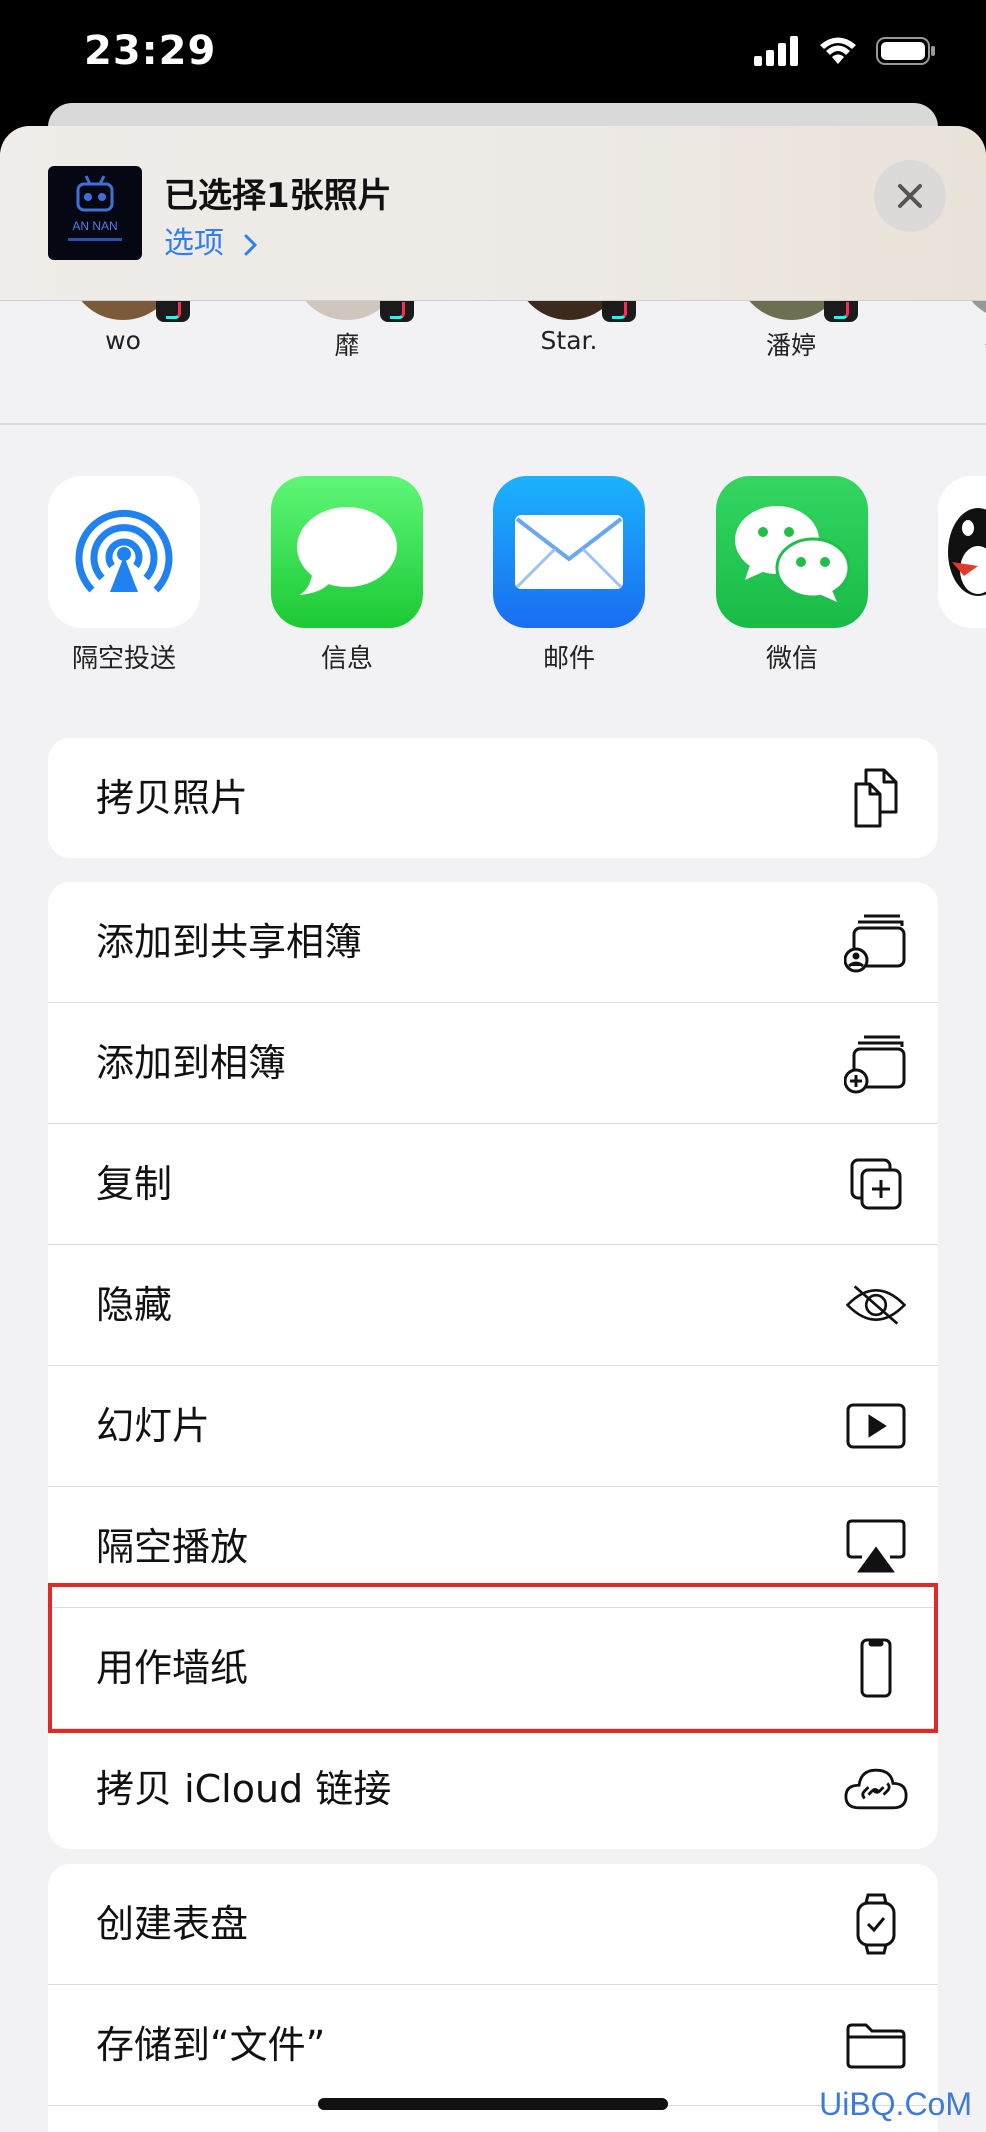 This screenshot has height=2132, width=986. I want to click on airplay-icon, so click(876, 1547).